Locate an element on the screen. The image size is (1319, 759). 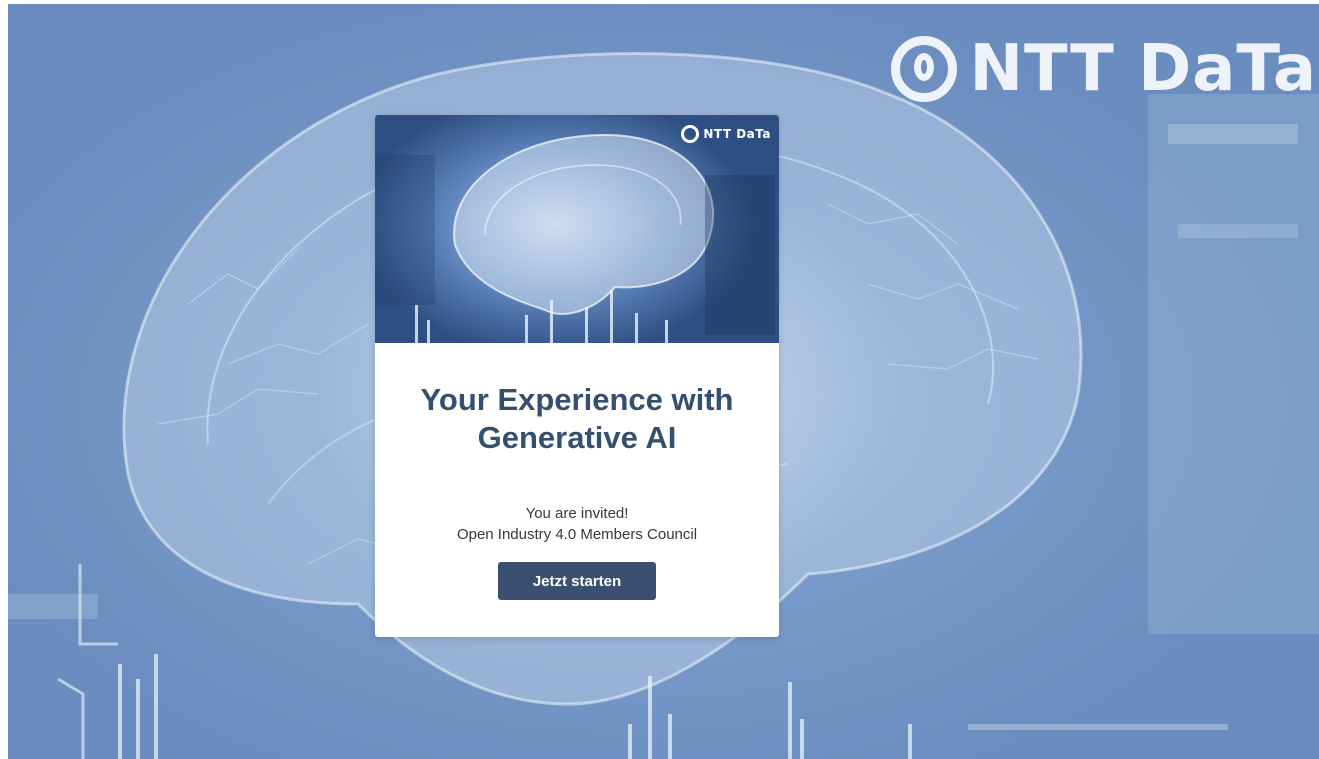
card-logo-text: NTT DaTa is located at coordinates (737, 134).